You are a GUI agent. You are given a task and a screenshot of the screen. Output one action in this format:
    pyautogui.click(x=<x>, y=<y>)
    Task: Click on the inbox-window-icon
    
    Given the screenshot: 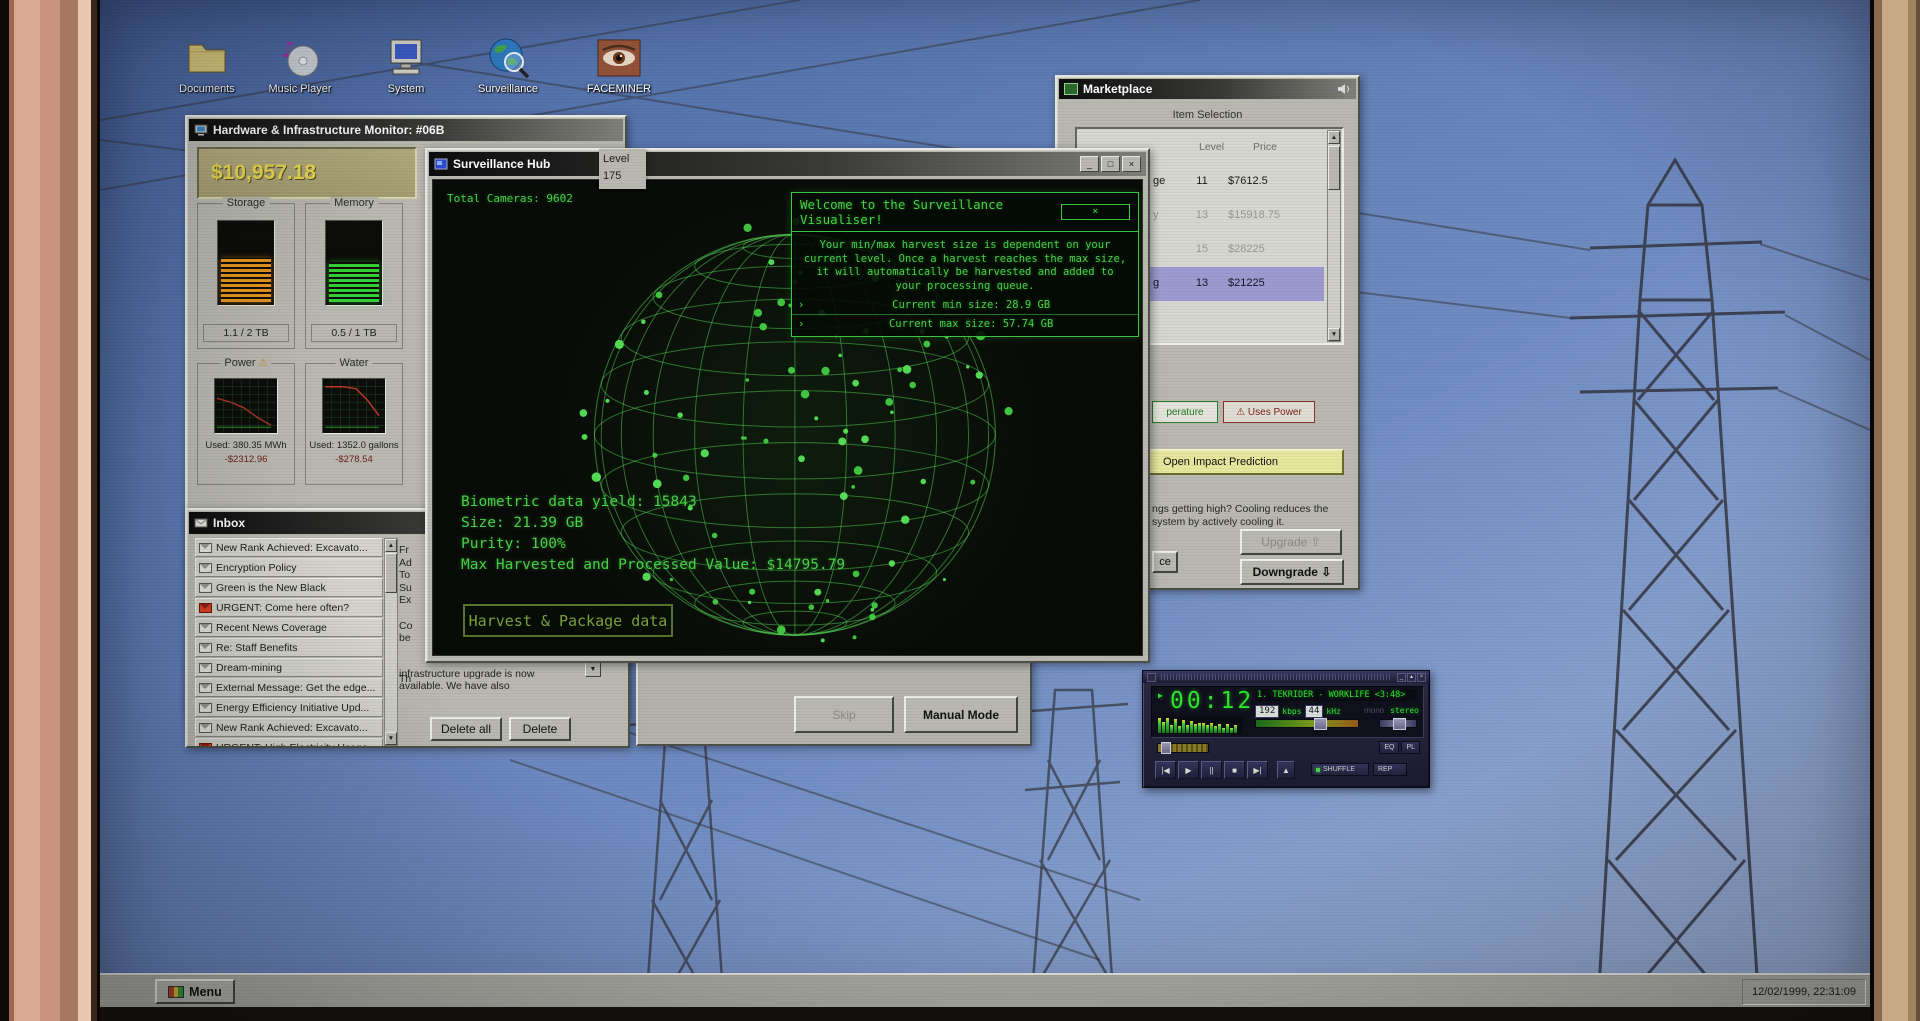 What is the action you would take?
    pyautogui.click(x=201, y=523)
    